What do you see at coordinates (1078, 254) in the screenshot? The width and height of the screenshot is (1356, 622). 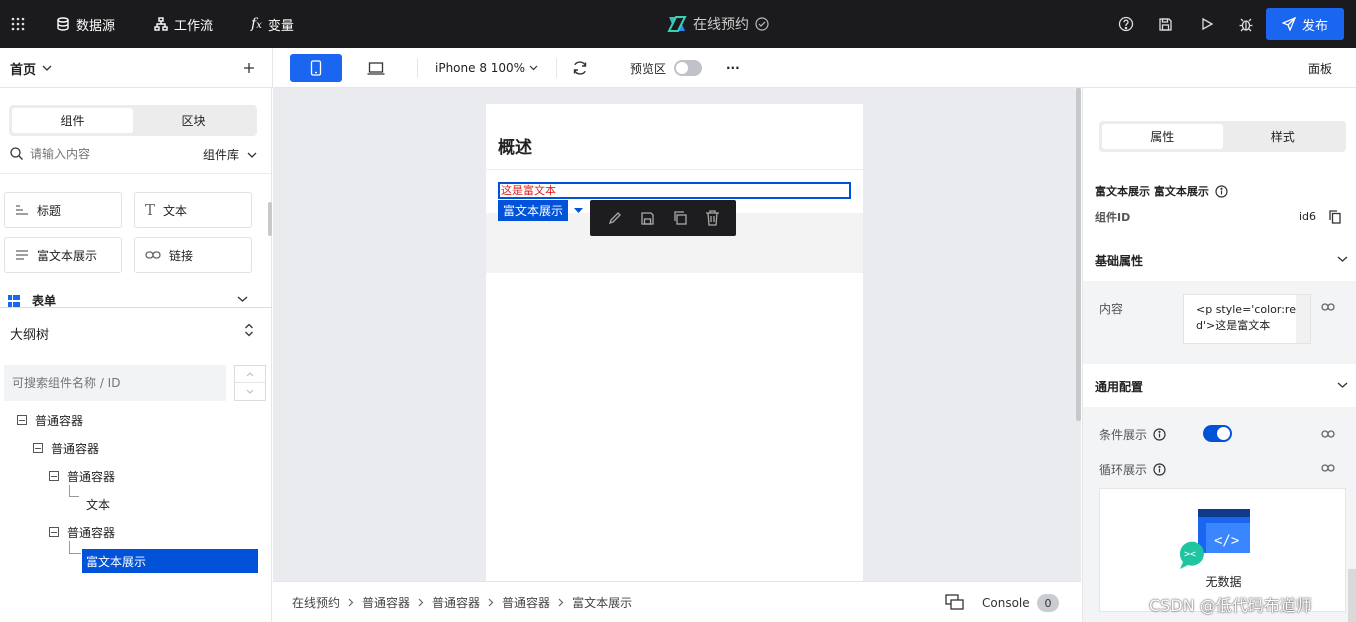 I see `canvas-scrollbar` at bounding box center [1078, 254].